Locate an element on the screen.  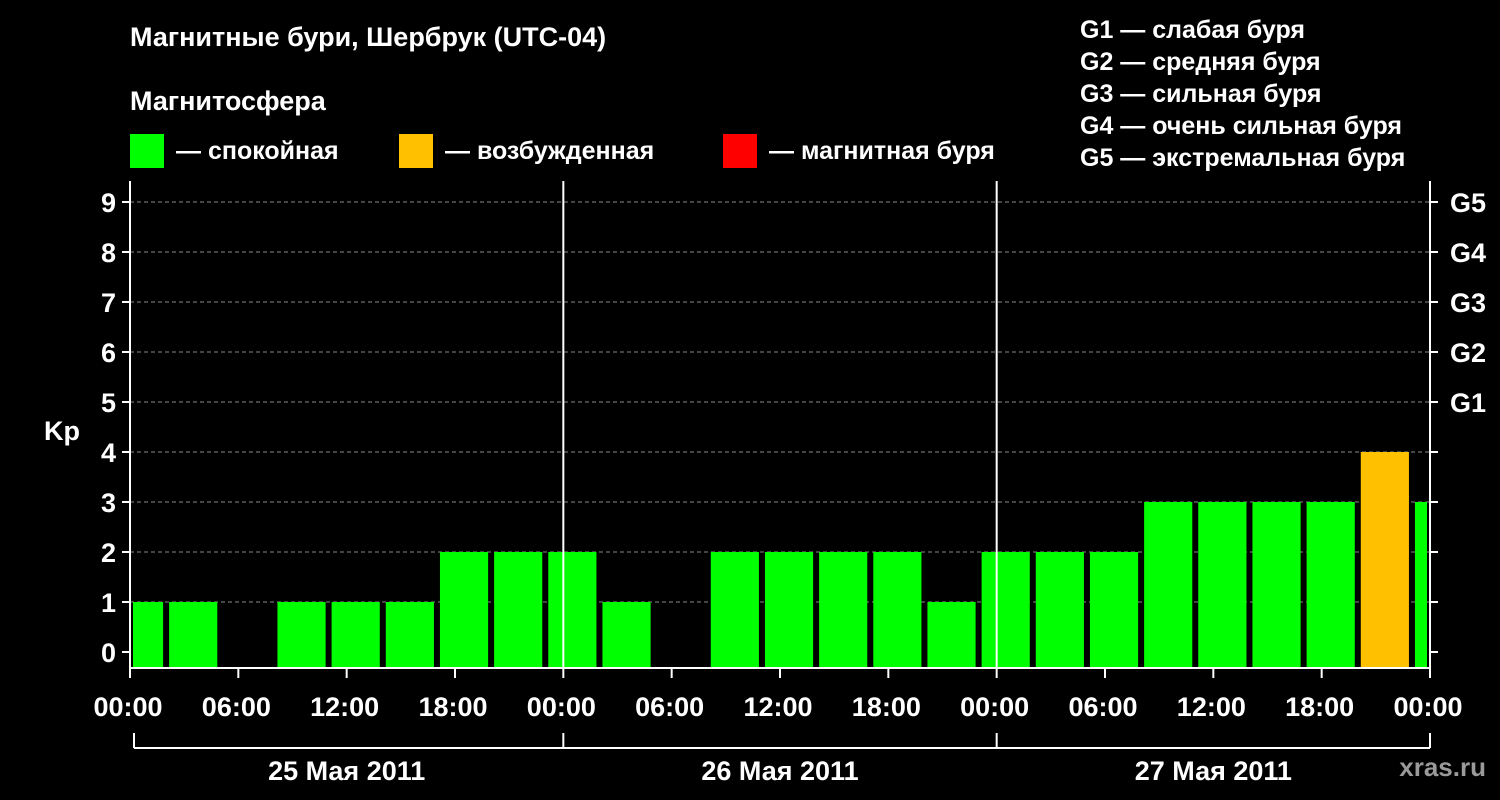
g-level-label: G4 is located at coordinates (1468, 253).